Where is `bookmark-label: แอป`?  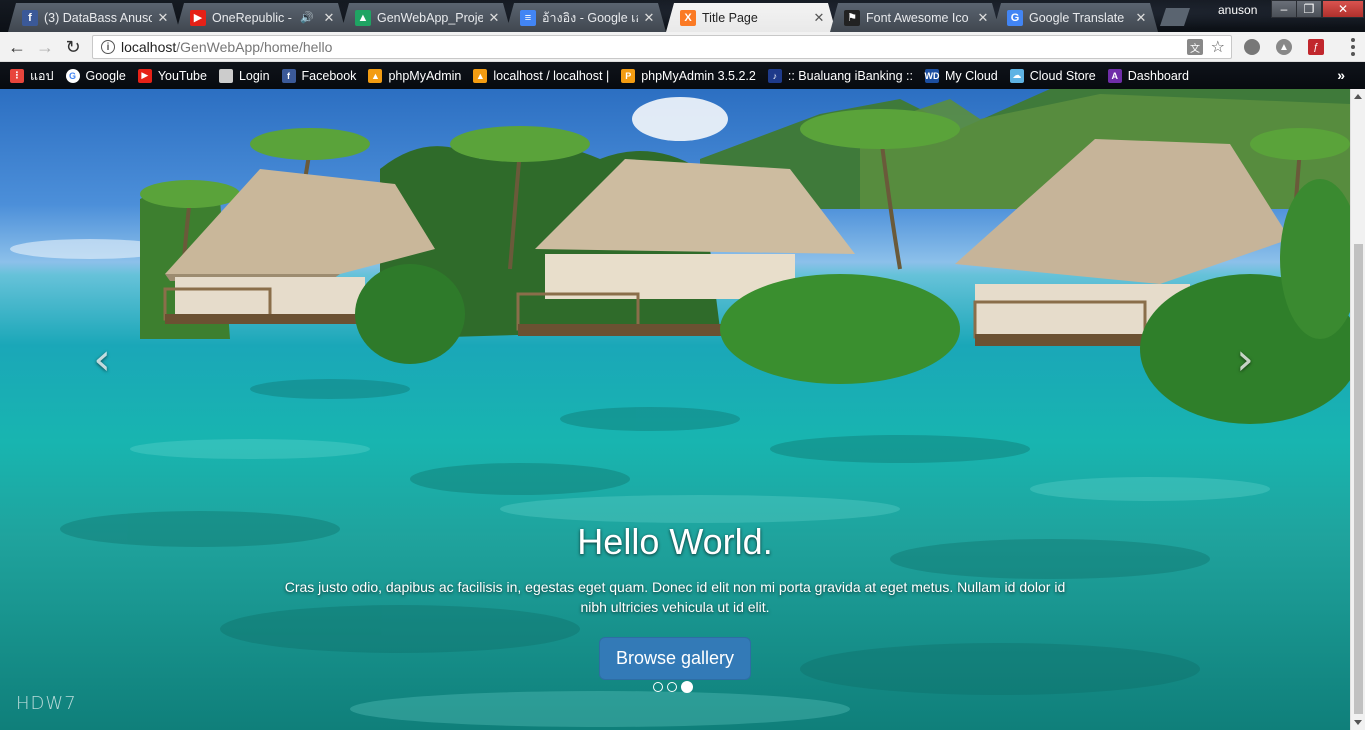
bookmark-label: แอป is located at coordinates (42, 75).